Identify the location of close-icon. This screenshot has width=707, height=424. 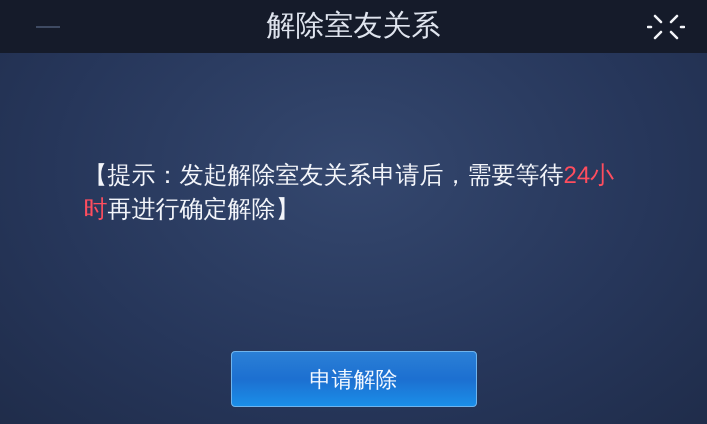
(666, 27).